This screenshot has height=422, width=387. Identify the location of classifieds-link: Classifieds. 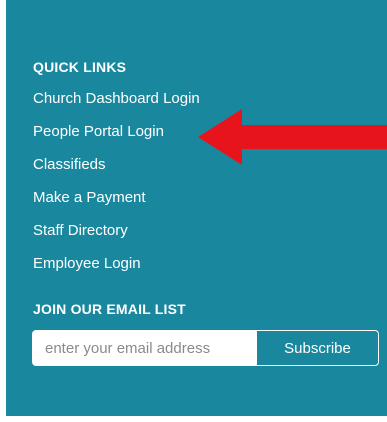
(69, 164).